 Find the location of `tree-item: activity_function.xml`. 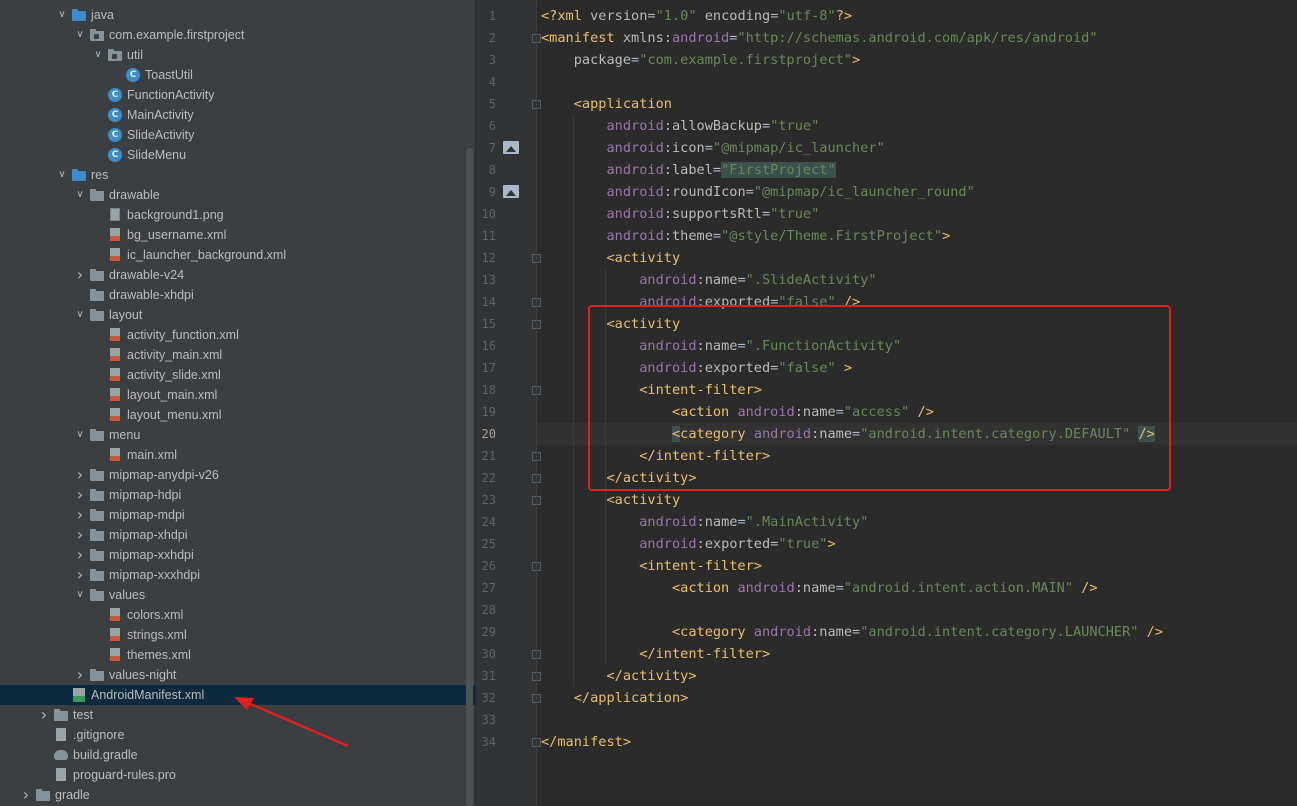

tree-item: activity_function.xml is located at coordinates (237, 335).